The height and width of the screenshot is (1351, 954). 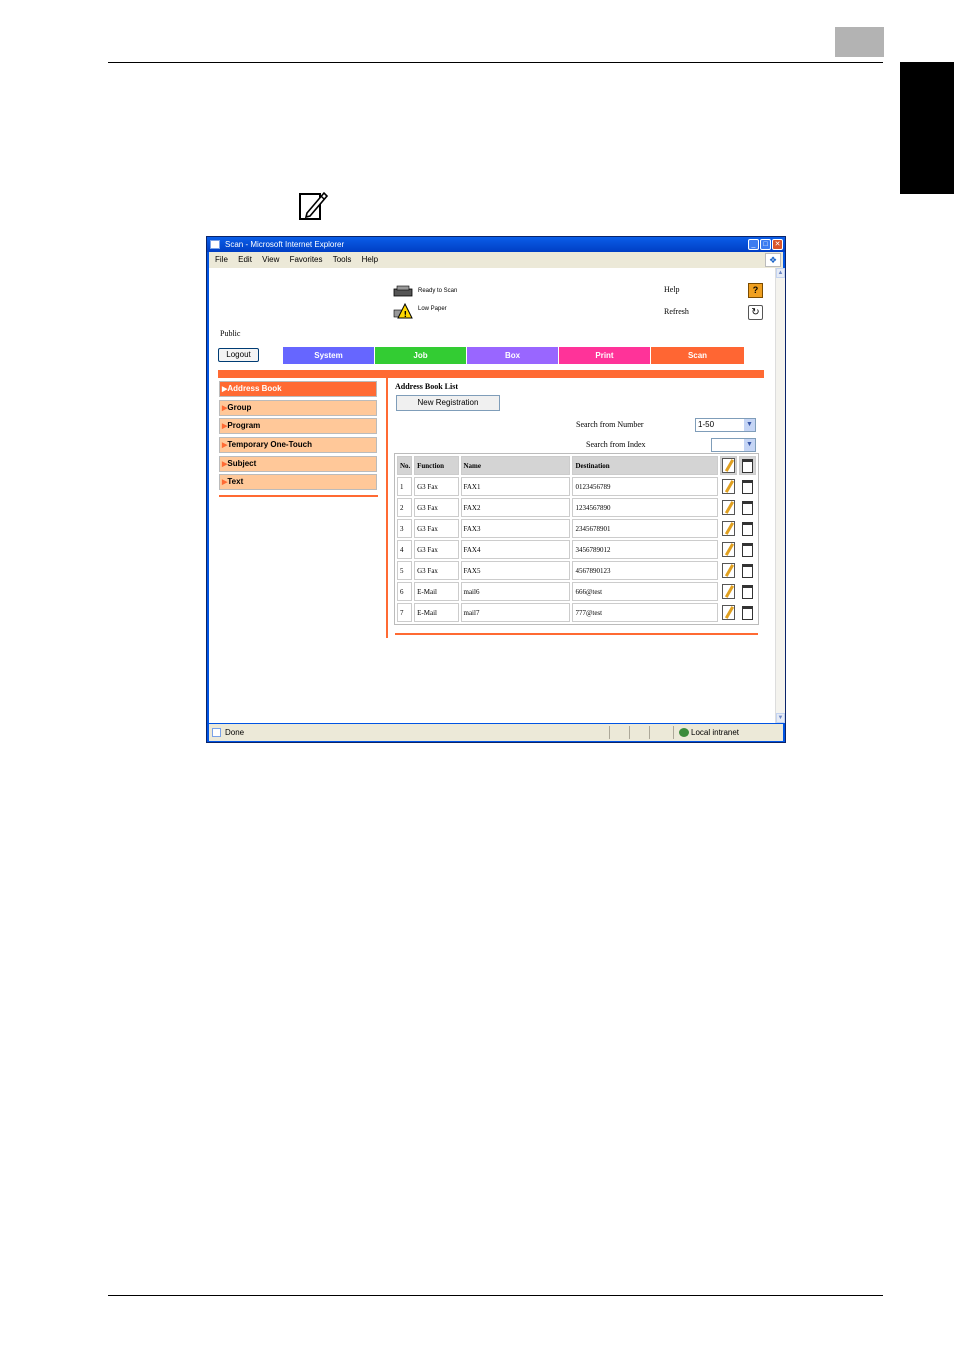 What do you see at coordinates (512, 355) in the screenshot?
I see `tab-box: Box` at bounding box center [512, 355].